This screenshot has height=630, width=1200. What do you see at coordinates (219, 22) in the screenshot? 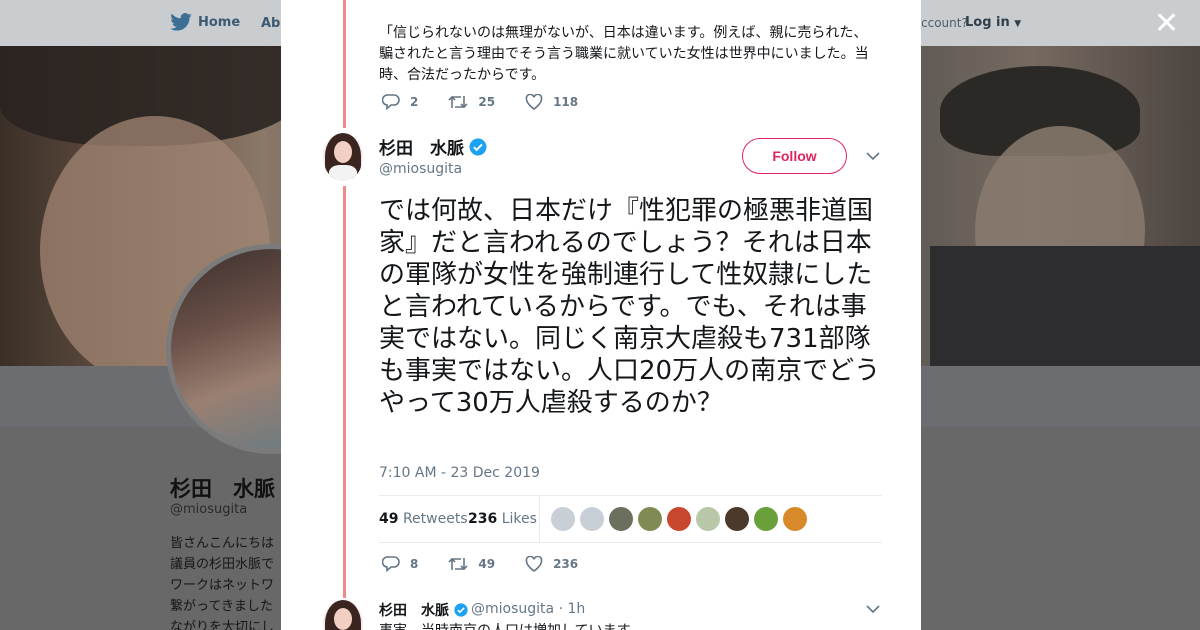
I see `nav-home-label: Home` at bounding box center [219, 22].